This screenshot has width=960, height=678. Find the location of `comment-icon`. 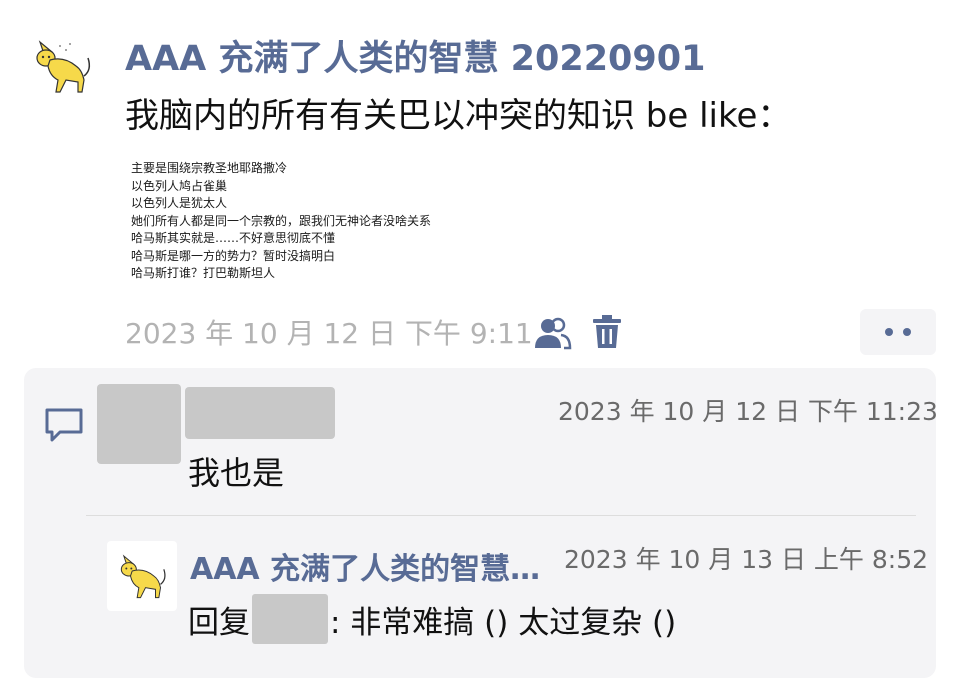

comment-icon is located at coordinates (64, 425).